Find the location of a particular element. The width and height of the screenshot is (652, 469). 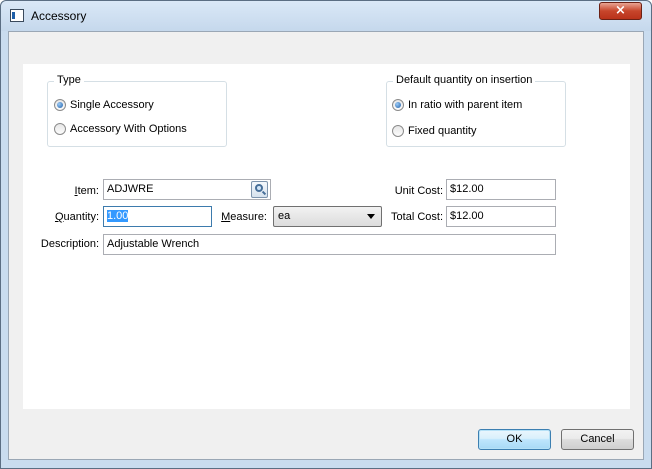

cancel-button: Cancel is located at coordinates (597, 439).